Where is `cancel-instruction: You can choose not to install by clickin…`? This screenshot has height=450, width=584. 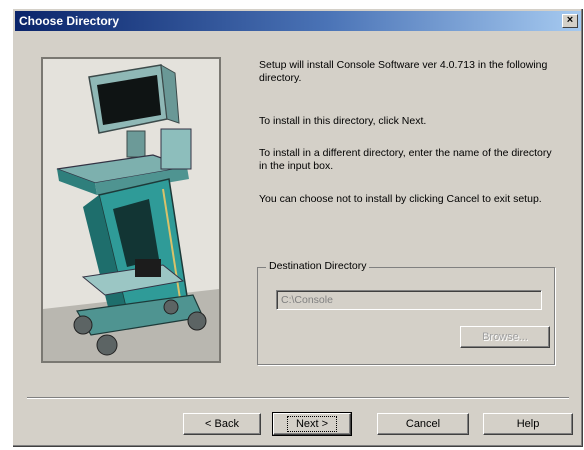
cancel-instruction: You can choose not to install by clickin… is located at coordinates (400, 199).